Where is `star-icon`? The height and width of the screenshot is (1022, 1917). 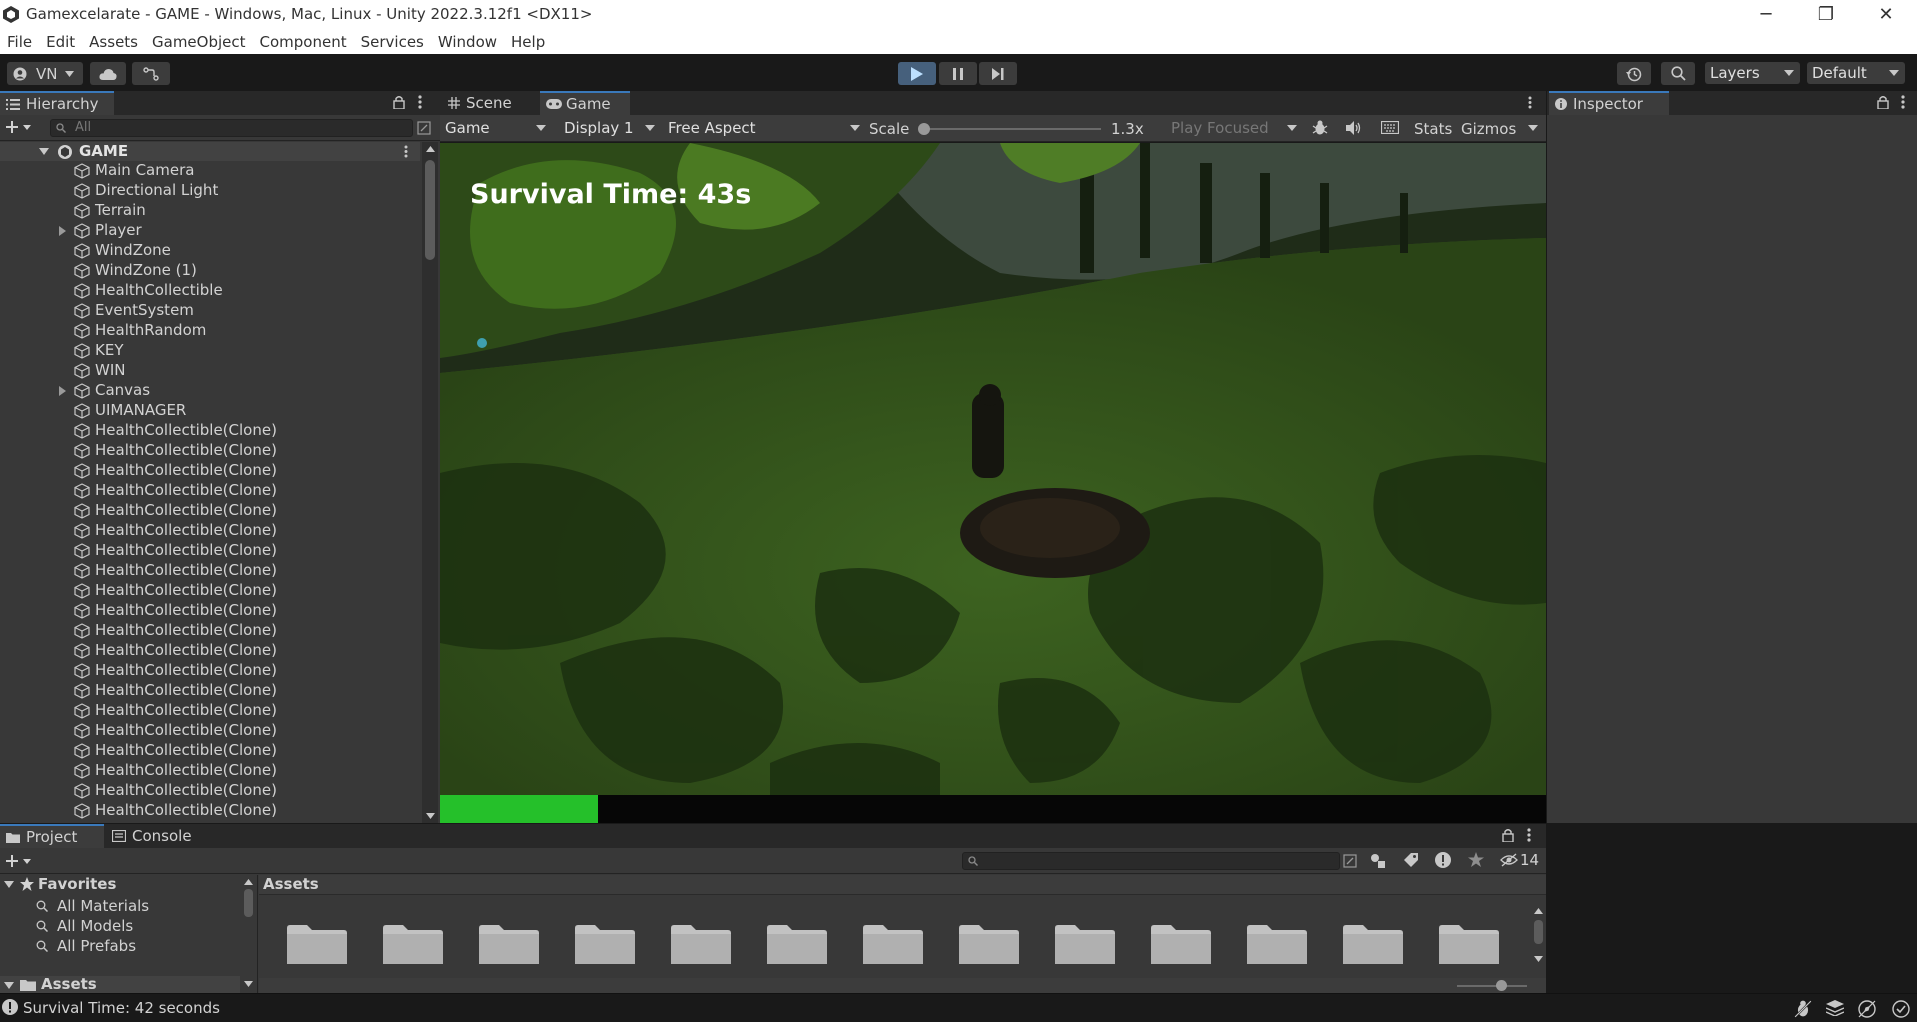
star-icon is located at coordinates (1476, 859).